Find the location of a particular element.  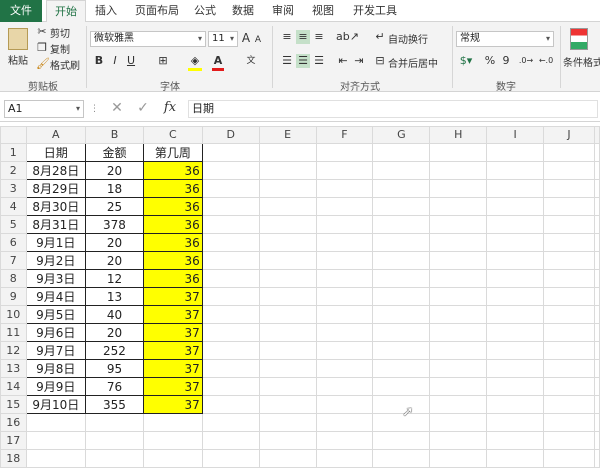

italic-button: I is located at coordinates (115, 61).